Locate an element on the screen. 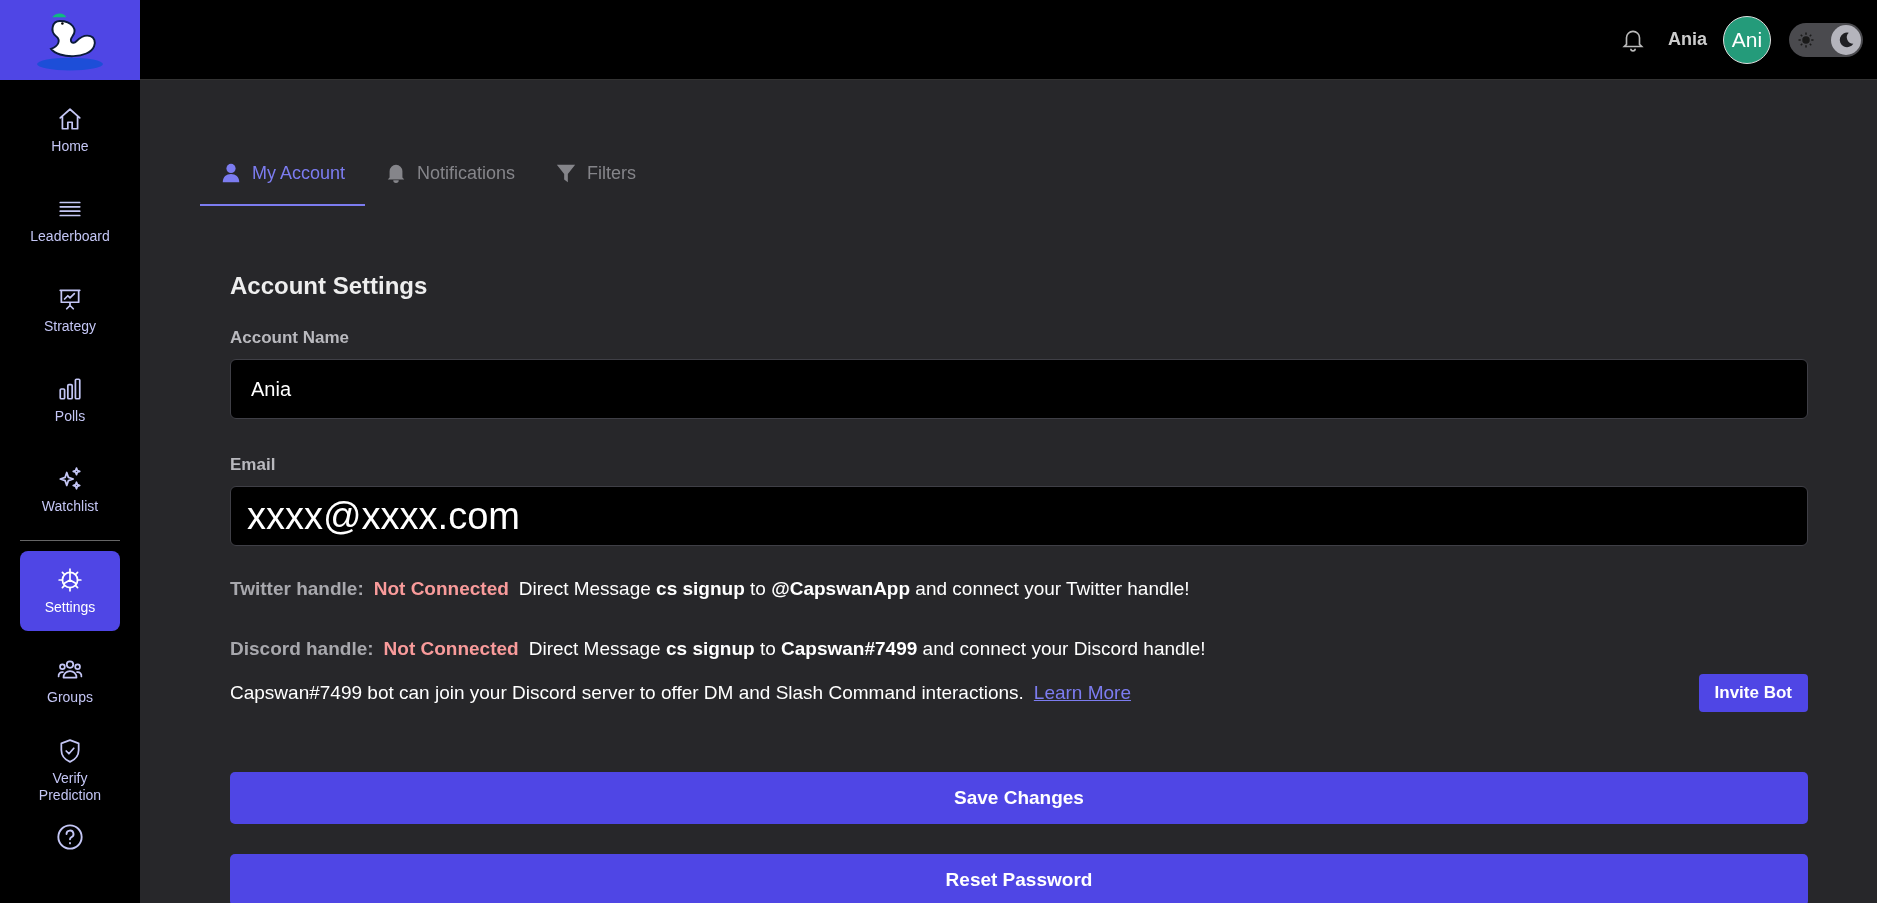  input-field: xxxx@xxxx.com is located at coordinates (1019, 516).